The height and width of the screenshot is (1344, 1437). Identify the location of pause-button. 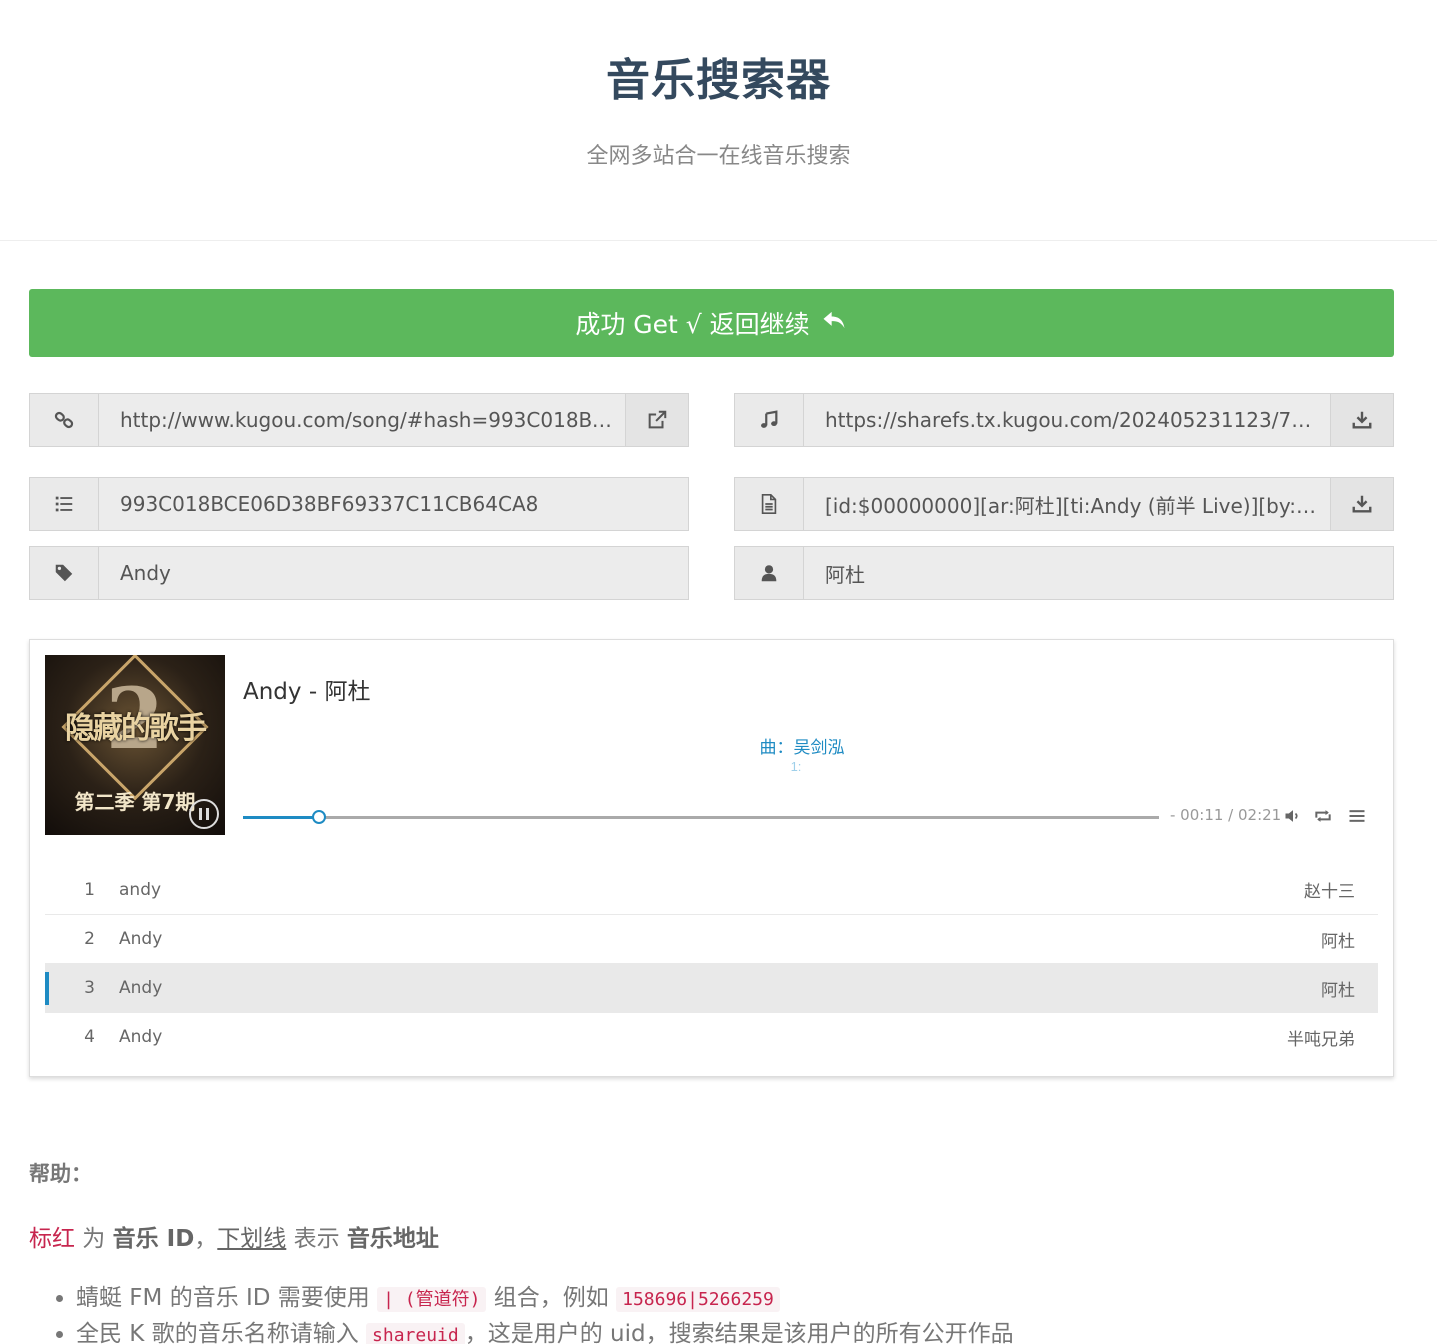
(204, 814).